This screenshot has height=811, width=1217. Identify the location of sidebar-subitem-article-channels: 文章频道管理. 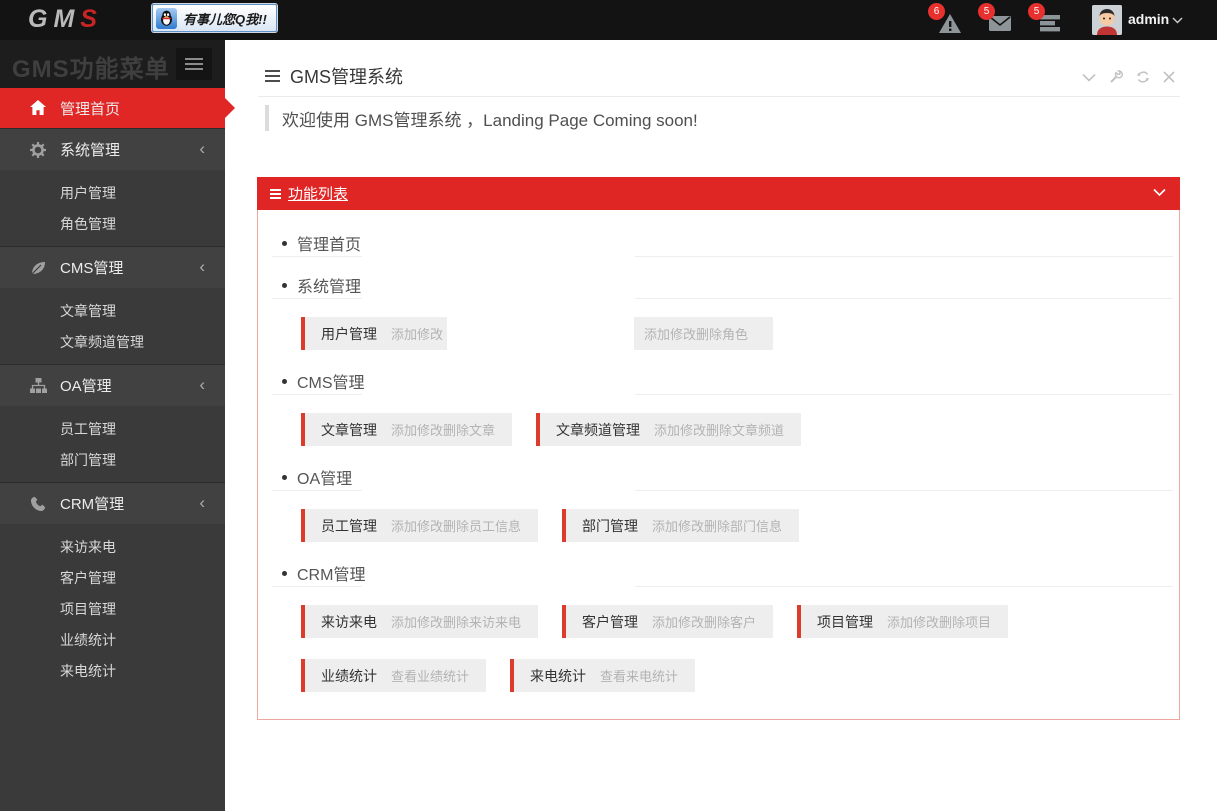
(112, 342).